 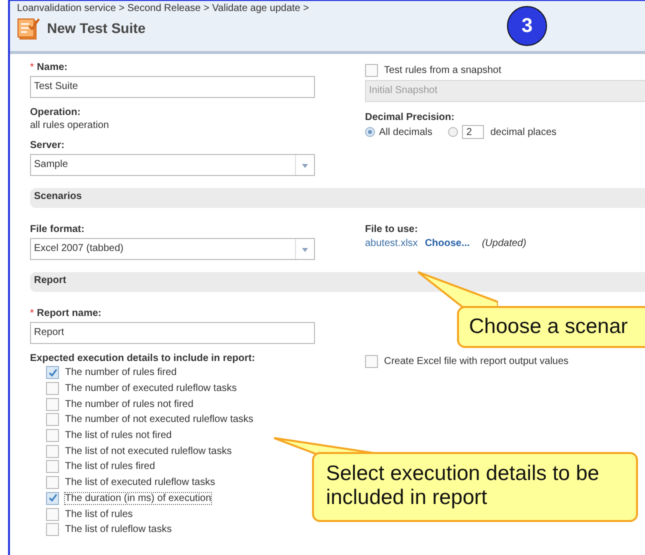 What do you see at coordinates (163, 8) in the screenshot?
I see `breadcrumb: Loanvalidation service > Second Release > Validate age update >` at bounding box center [163, 8].